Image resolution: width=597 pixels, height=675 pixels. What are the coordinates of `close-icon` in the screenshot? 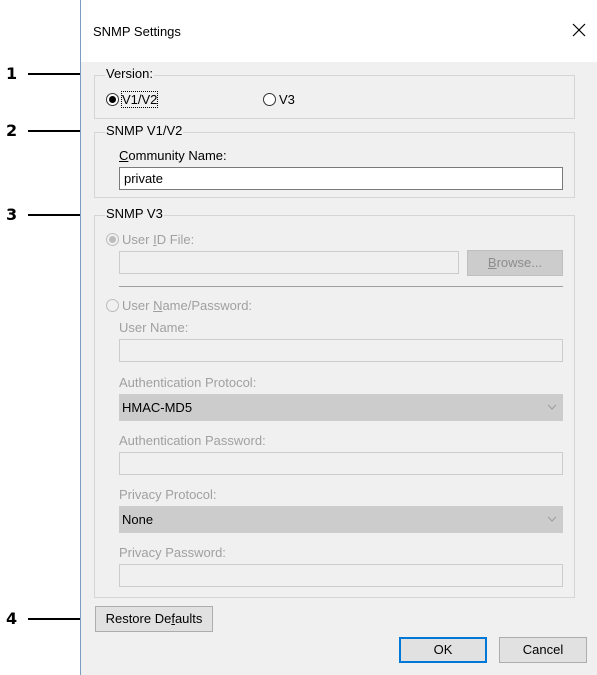 It's located at (579, 30).